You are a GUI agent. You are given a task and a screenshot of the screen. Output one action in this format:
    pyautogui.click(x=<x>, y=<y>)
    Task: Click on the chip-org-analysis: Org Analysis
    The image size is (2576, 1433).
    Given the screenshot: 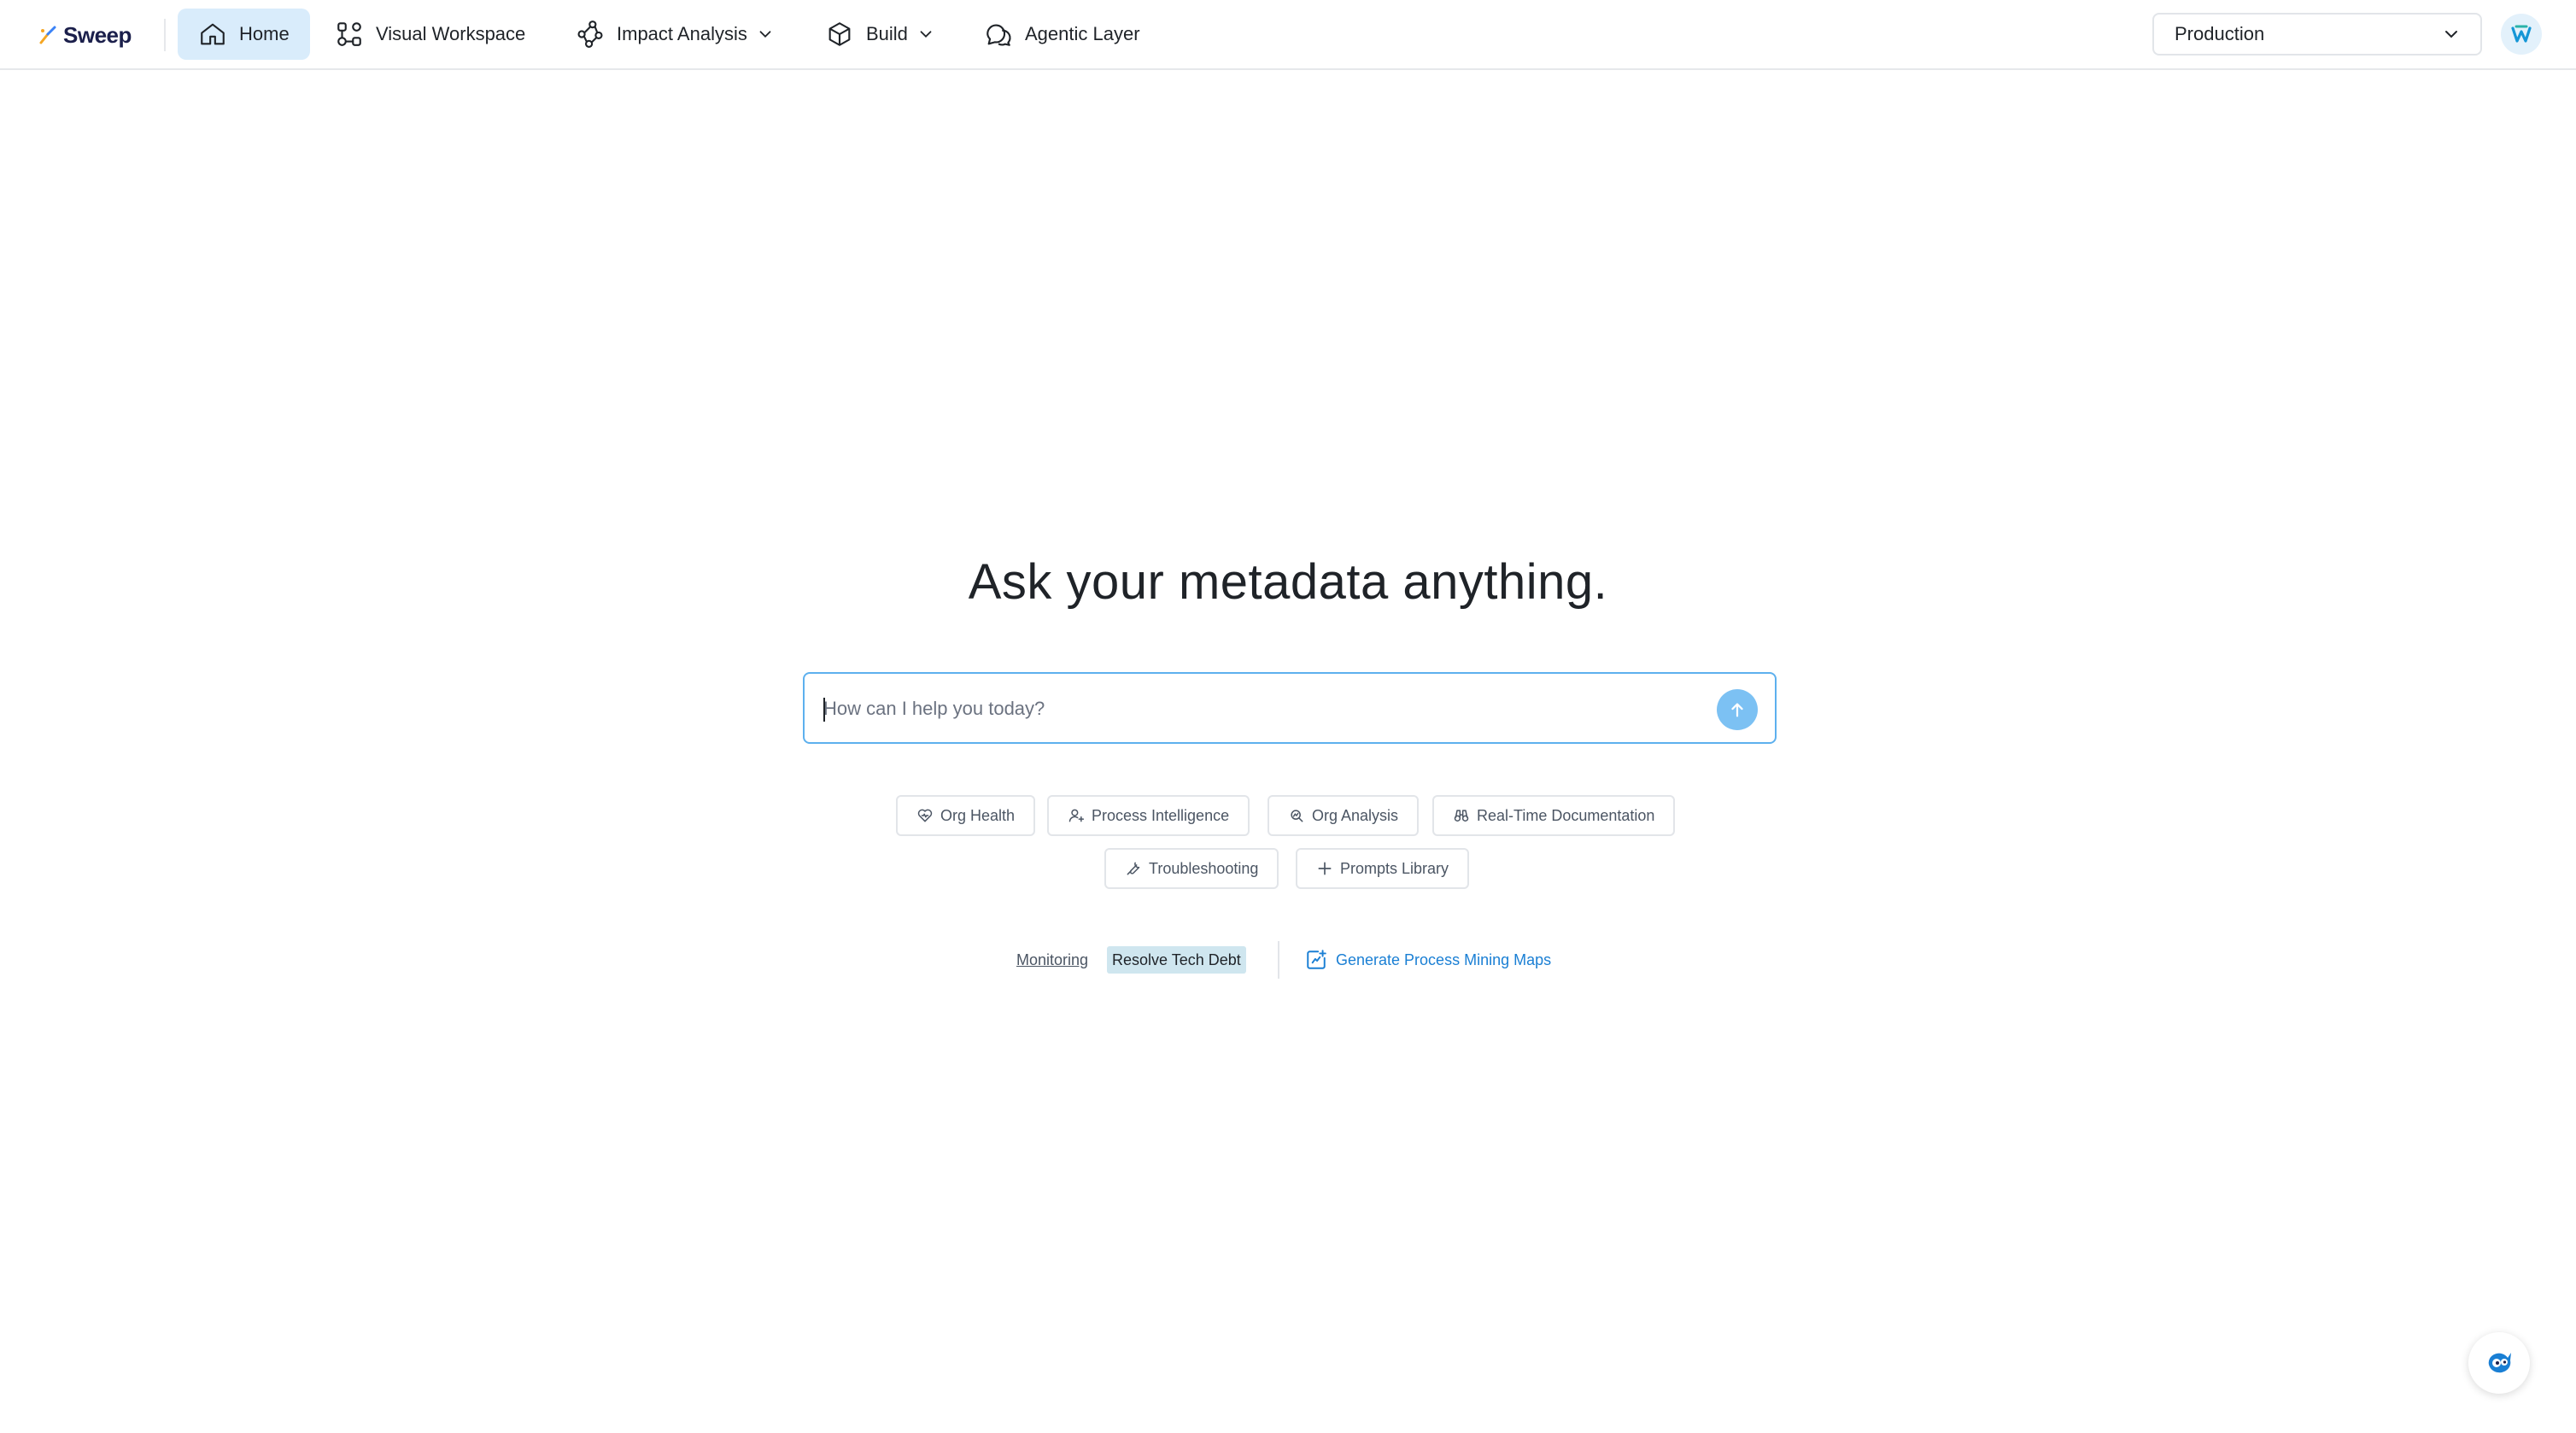 What is the action you would take?
    pyautogui.click(x=1344, y=815)
    